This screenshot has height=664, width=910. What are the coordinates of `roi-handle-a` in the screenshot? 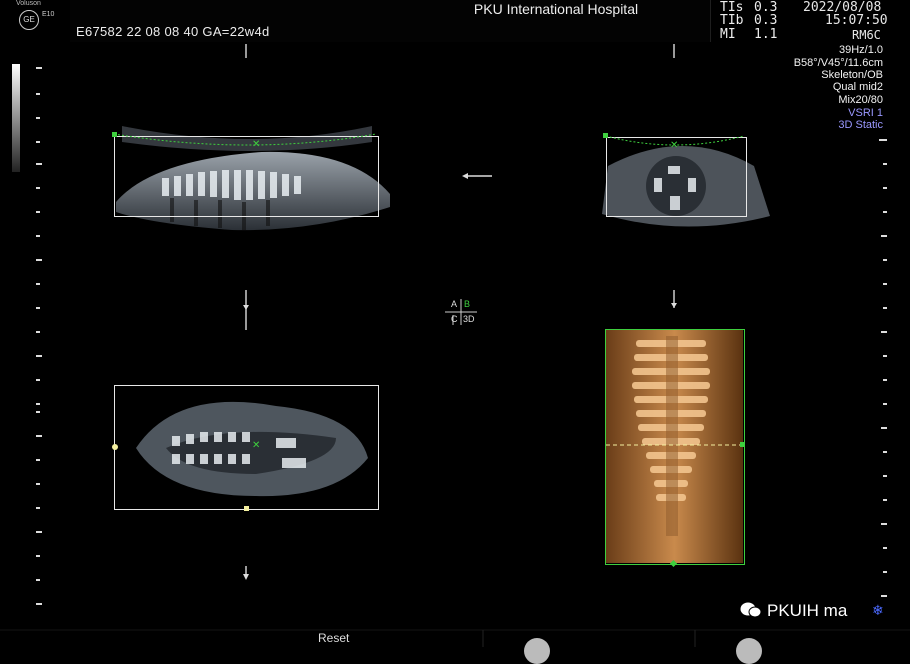 It's located at (114, 134).